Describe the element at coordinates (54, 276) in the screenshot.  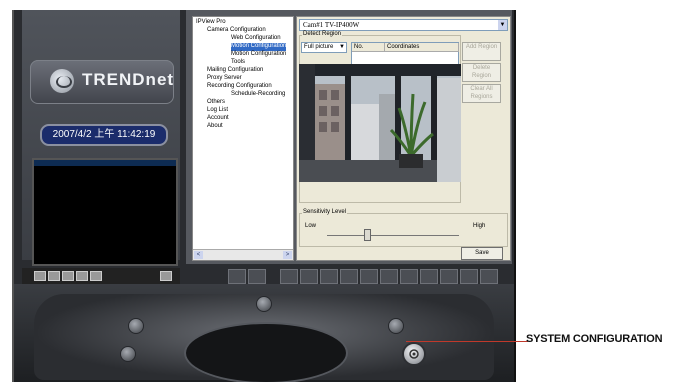
I see `layout-4-button` at that location.